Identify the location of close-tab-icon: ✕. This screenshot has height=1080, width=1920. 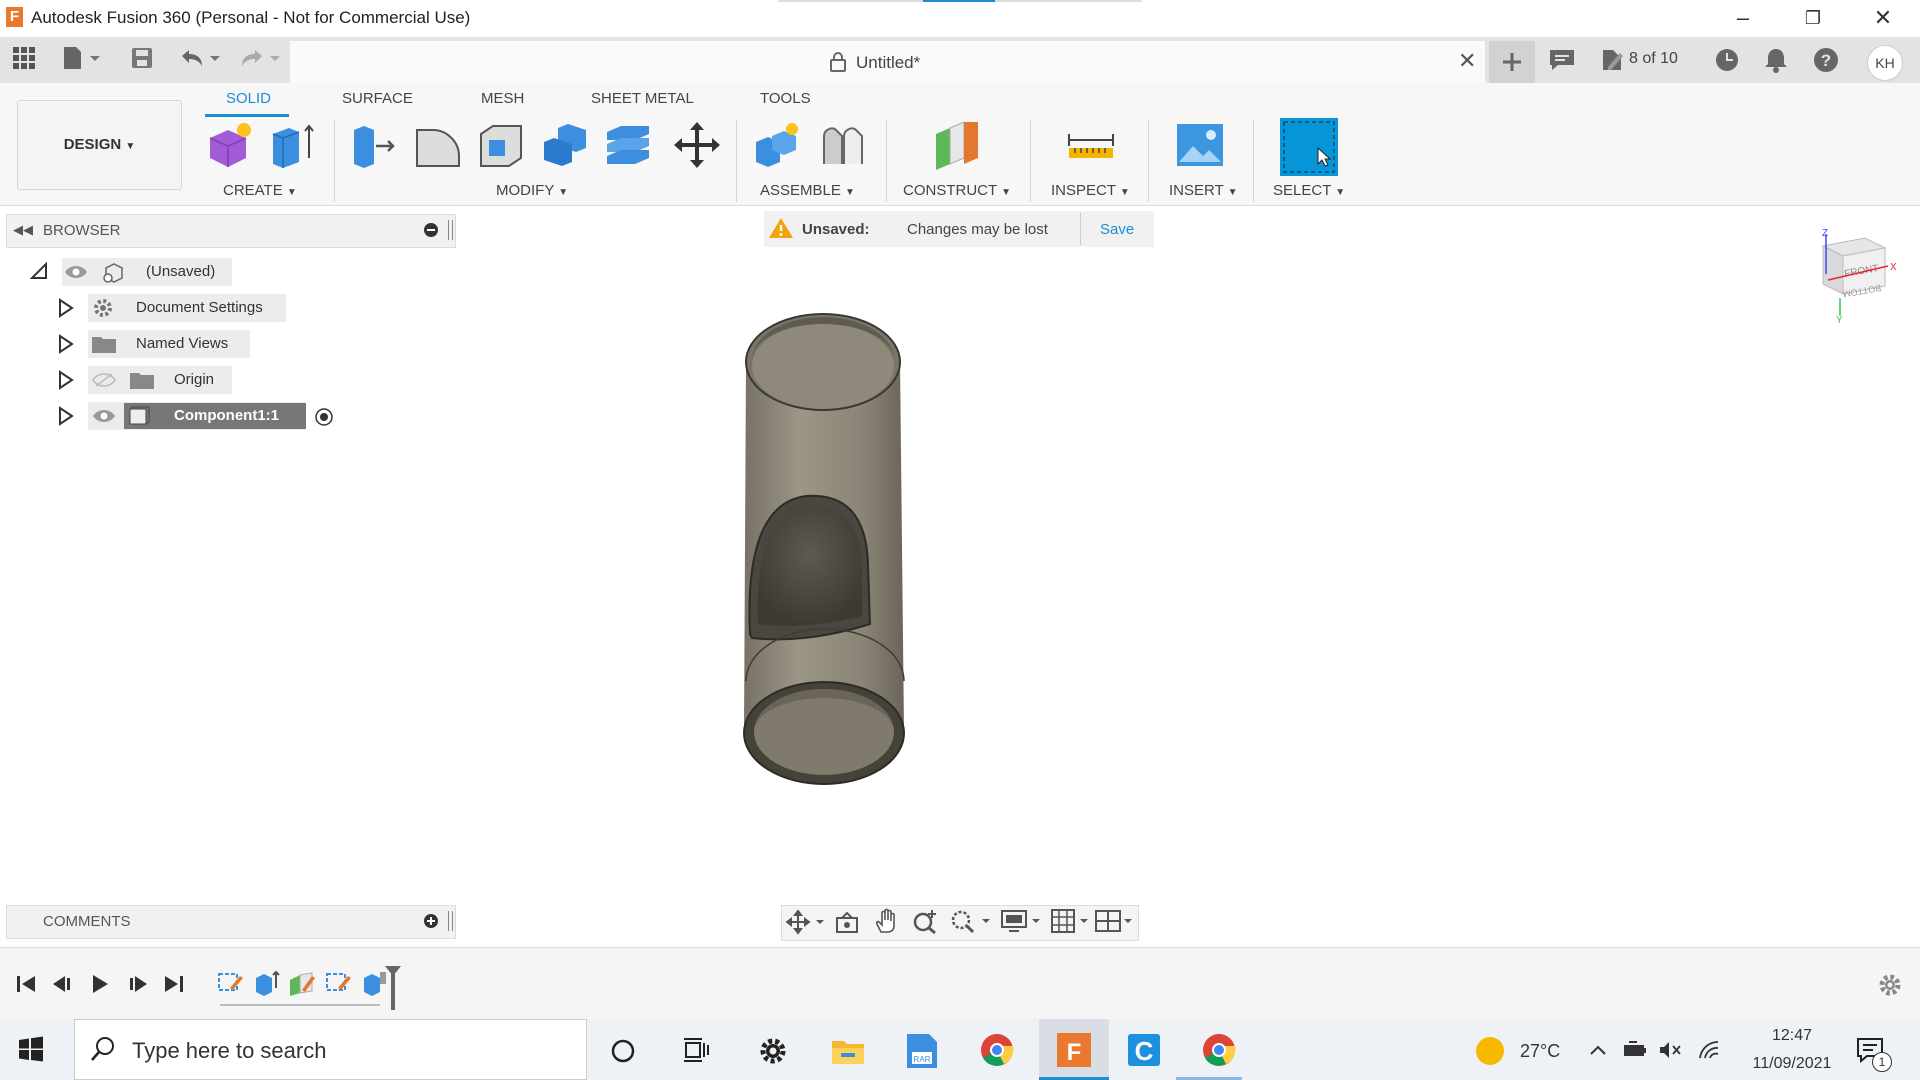
(1467, 61).